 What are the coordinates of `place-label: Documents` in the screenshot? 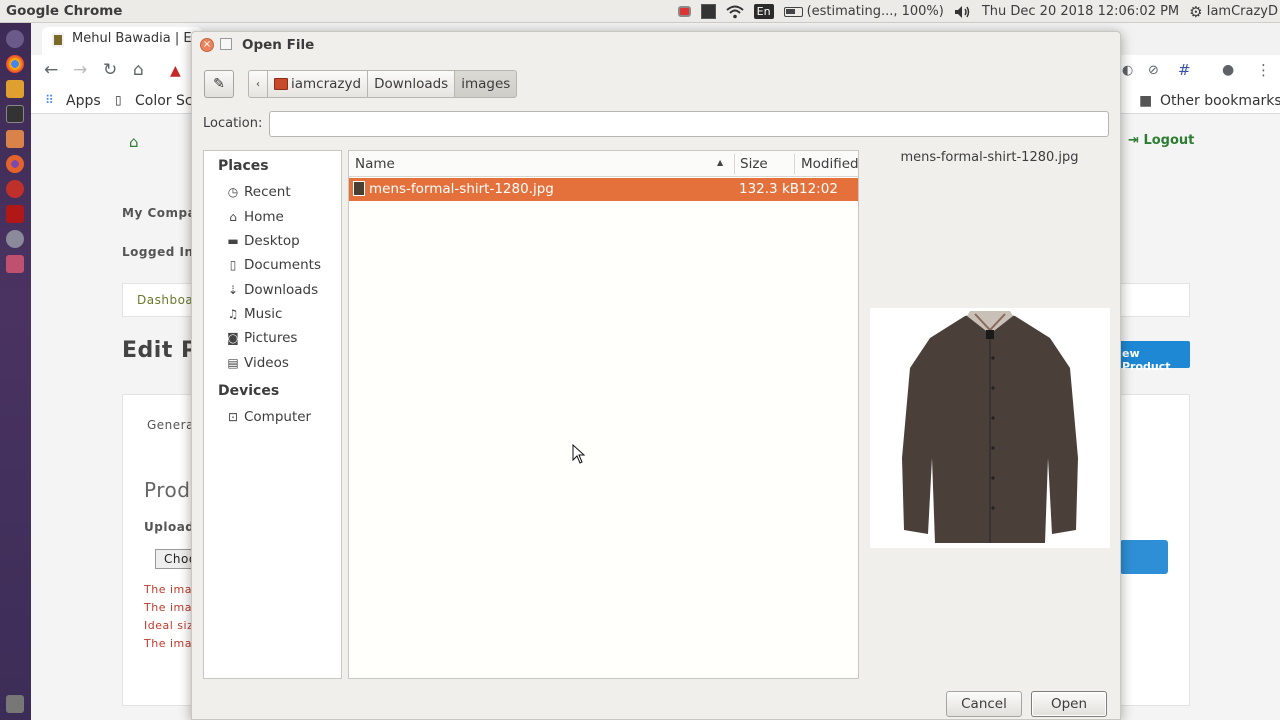 It's located at (282, 265).